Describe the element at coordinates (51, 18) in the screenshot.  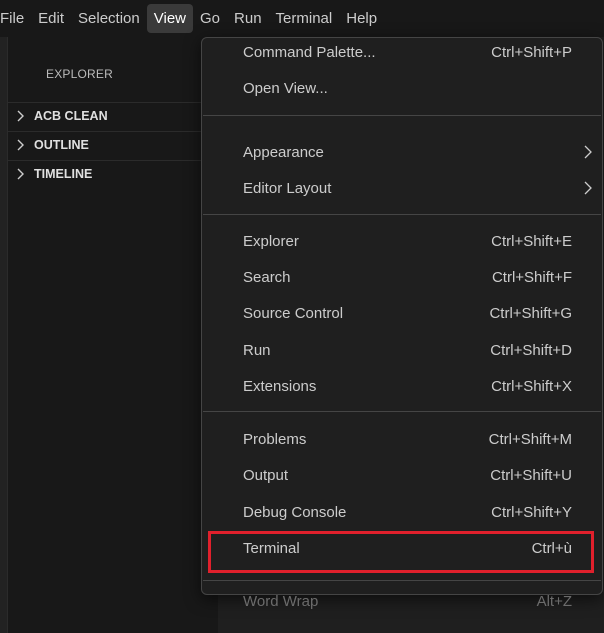
I see `menu-edit: Edit` at that location.